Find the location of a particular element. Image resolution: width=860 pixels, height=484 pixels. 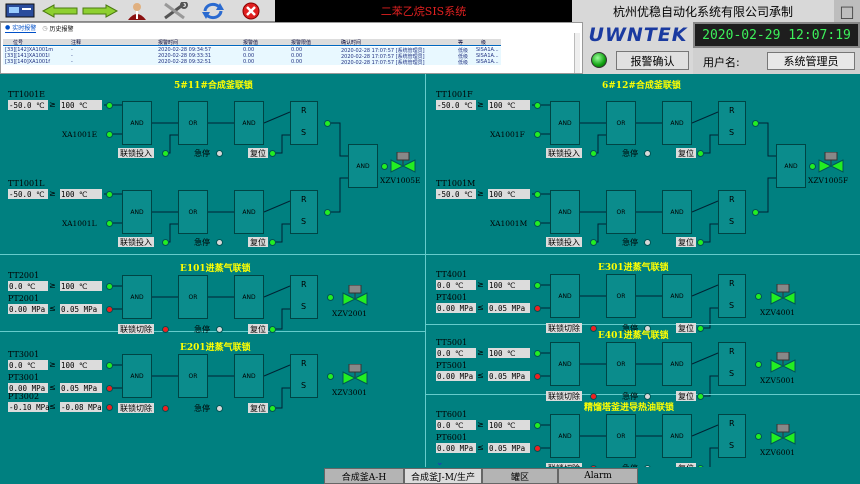

window-restore-button: □ is located at coordinates (847, 11).